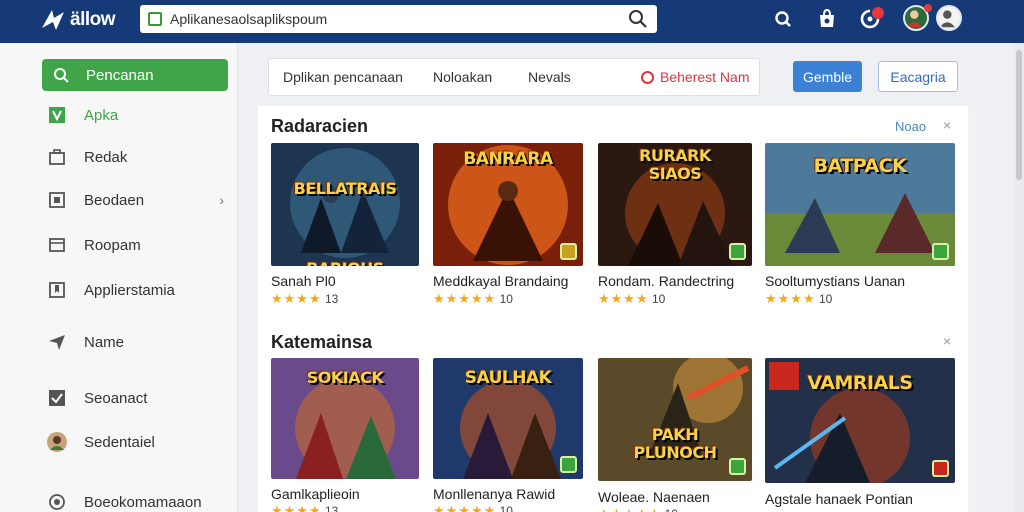 The width and height of the screenshot is (1024, 512). I want to click on tab-recommend-label: Beherest Nam, so click(705, 77).